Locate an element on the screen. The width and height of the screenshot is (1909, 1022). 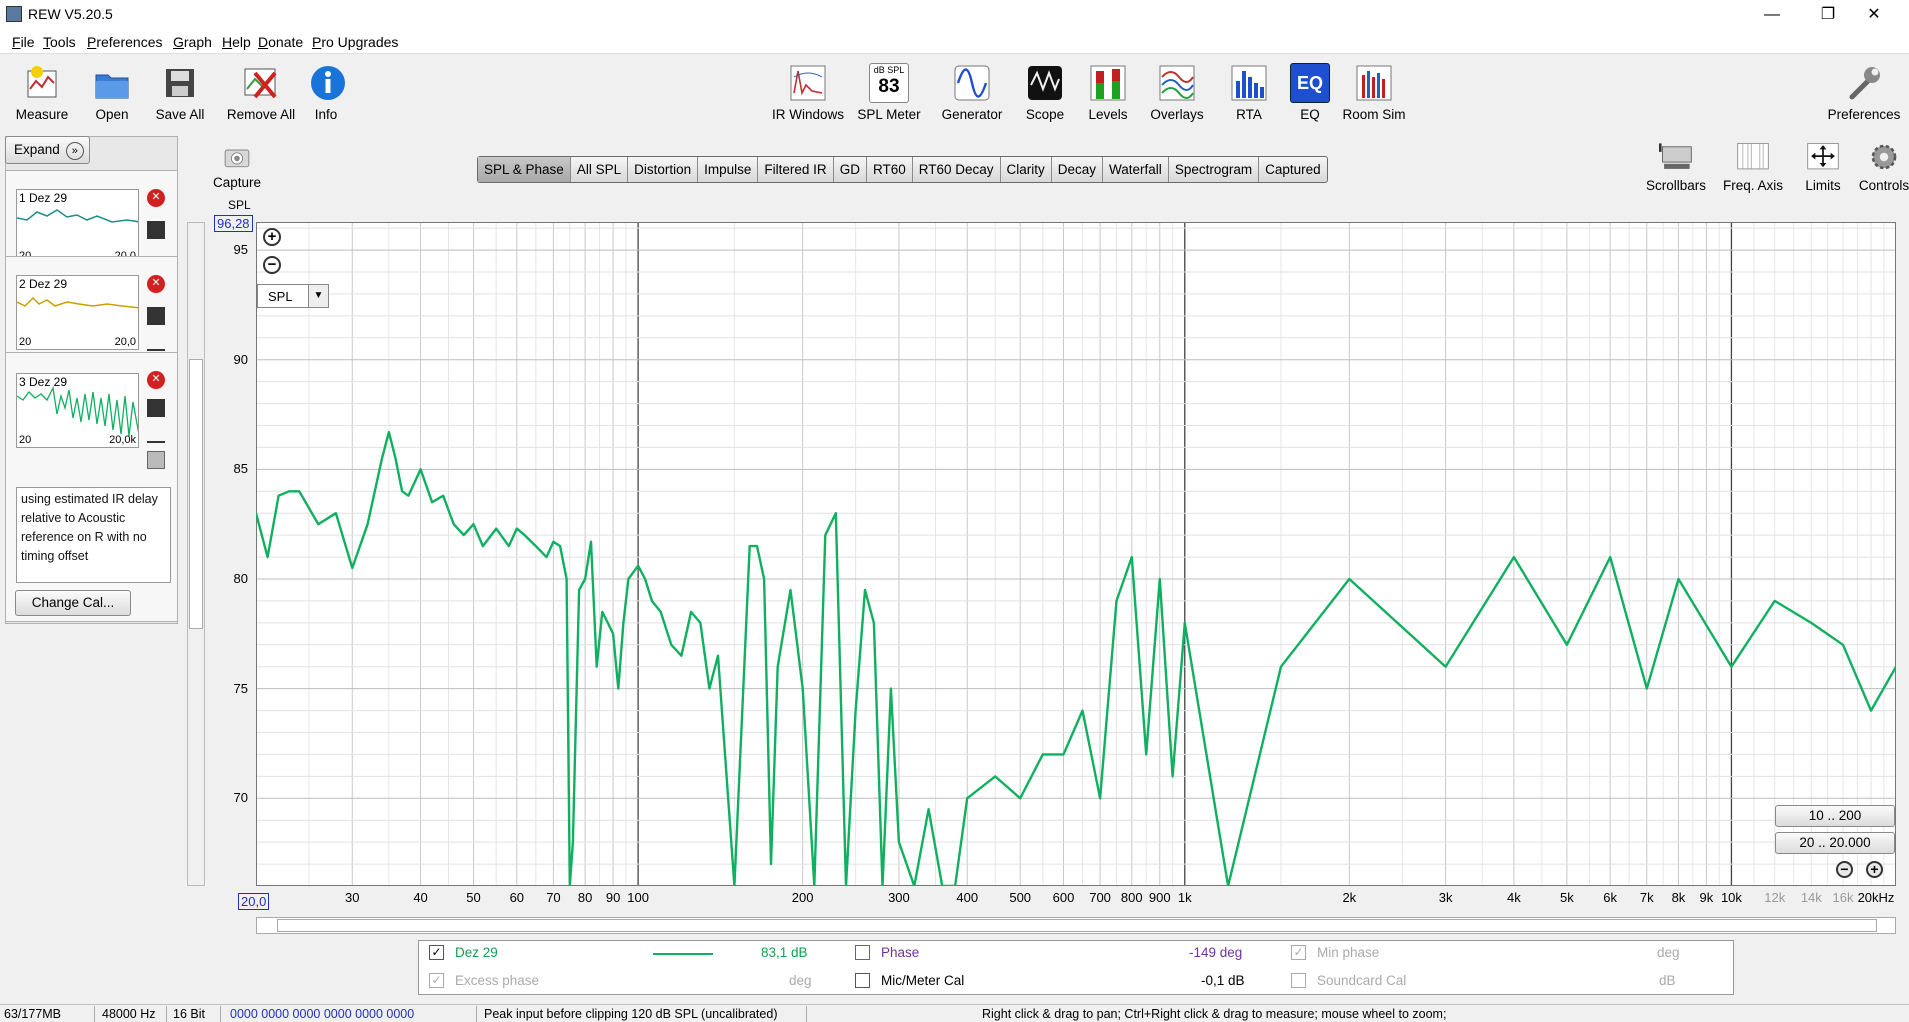
save-icon is located at coordinates (180, 83).